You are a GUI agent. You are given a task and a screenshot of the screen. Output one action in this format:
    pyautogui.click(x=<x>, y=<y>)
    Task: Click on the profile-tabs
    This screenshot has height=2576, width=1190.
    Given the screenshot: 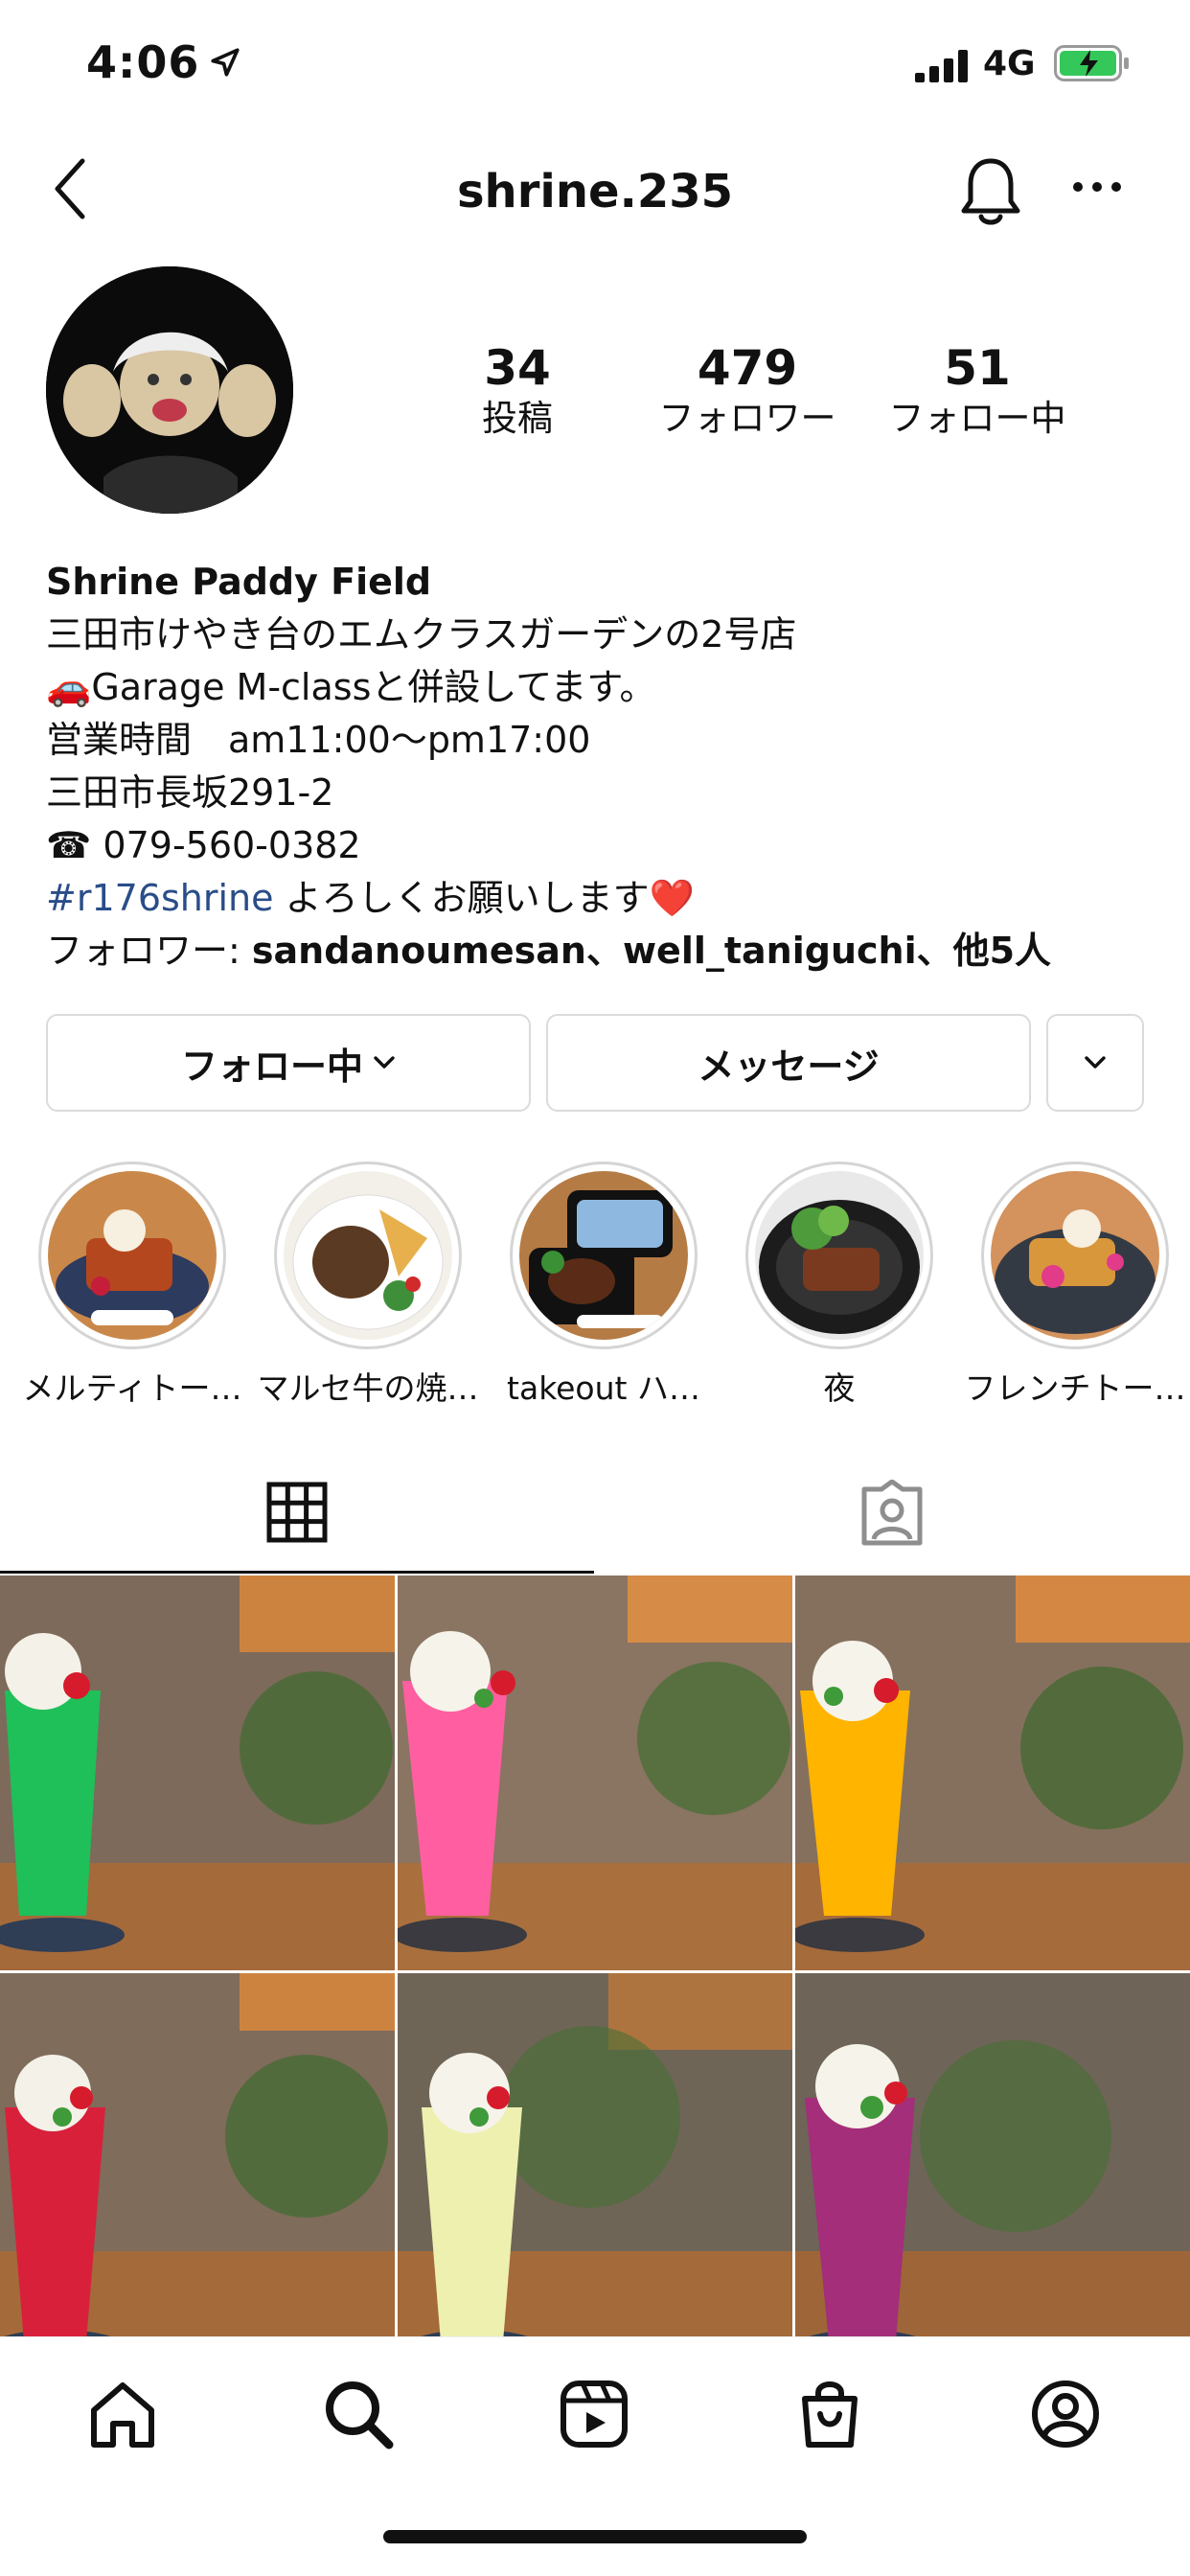 What is the action you would take?
    pyautogui.click(x=595, y=1515)
    